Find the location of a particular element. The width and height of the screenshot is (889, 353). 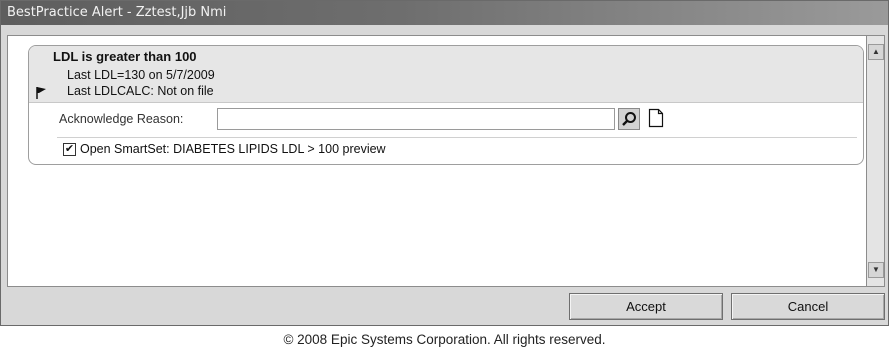

acknowledge-search-button is located at coordinates (629, 119).